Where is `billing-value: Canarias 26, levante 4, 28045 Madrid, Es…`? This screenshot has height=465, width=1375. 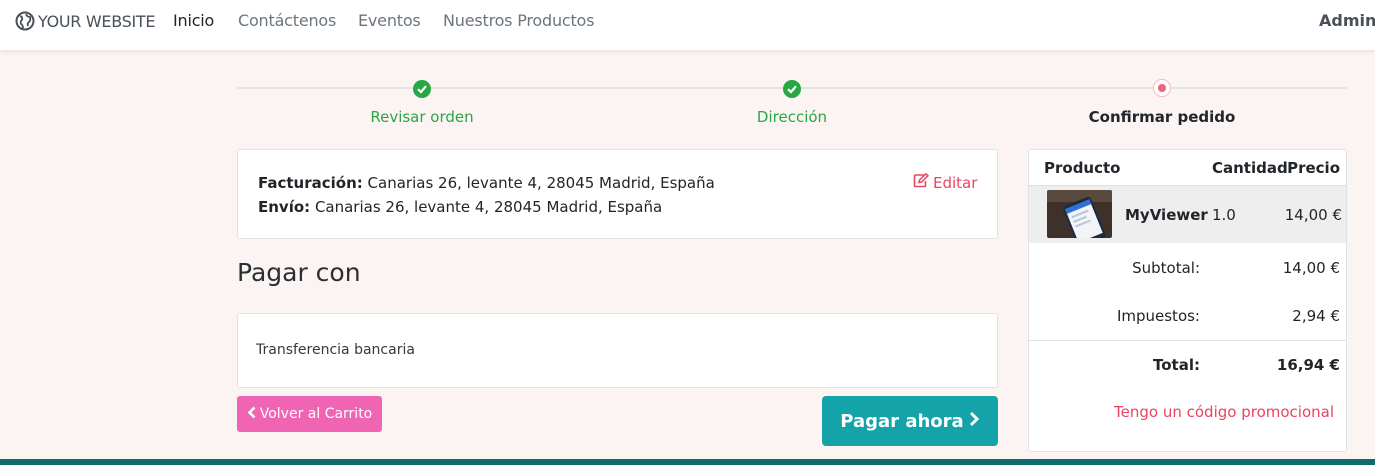
billing-value: Canarias 26, levante 4, 28045 Madrid, Es… is located at coordinates (541, 183).